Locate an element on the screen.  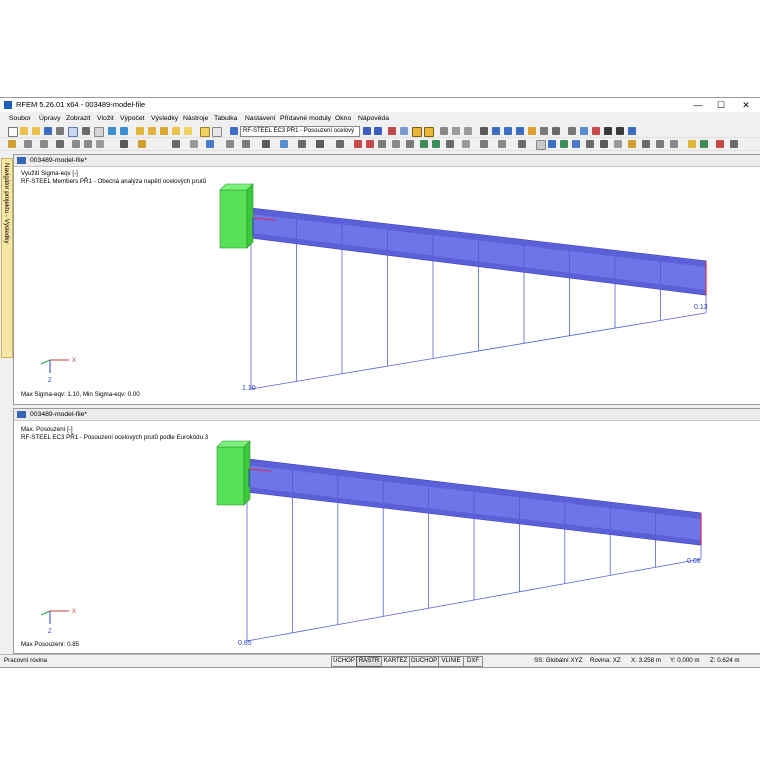
object-snap-toggle: OUCHOP is located at coordinates (424, 661).